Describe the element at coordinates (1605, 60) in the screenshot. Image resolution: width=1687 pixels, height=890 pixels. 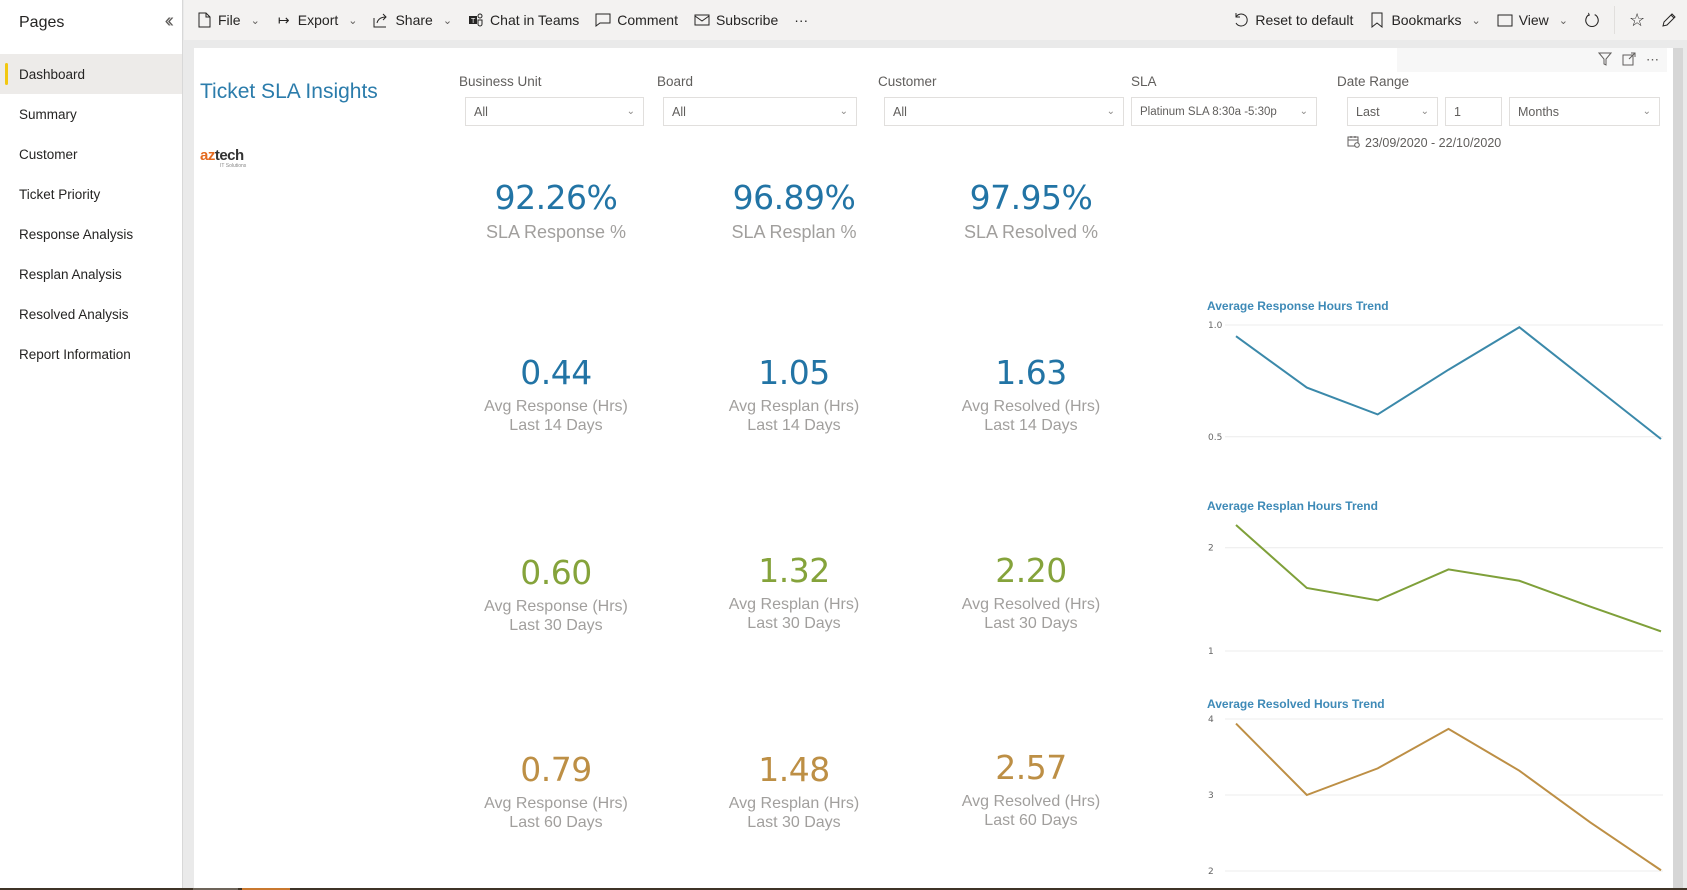
I see `filter-icon` at that location.